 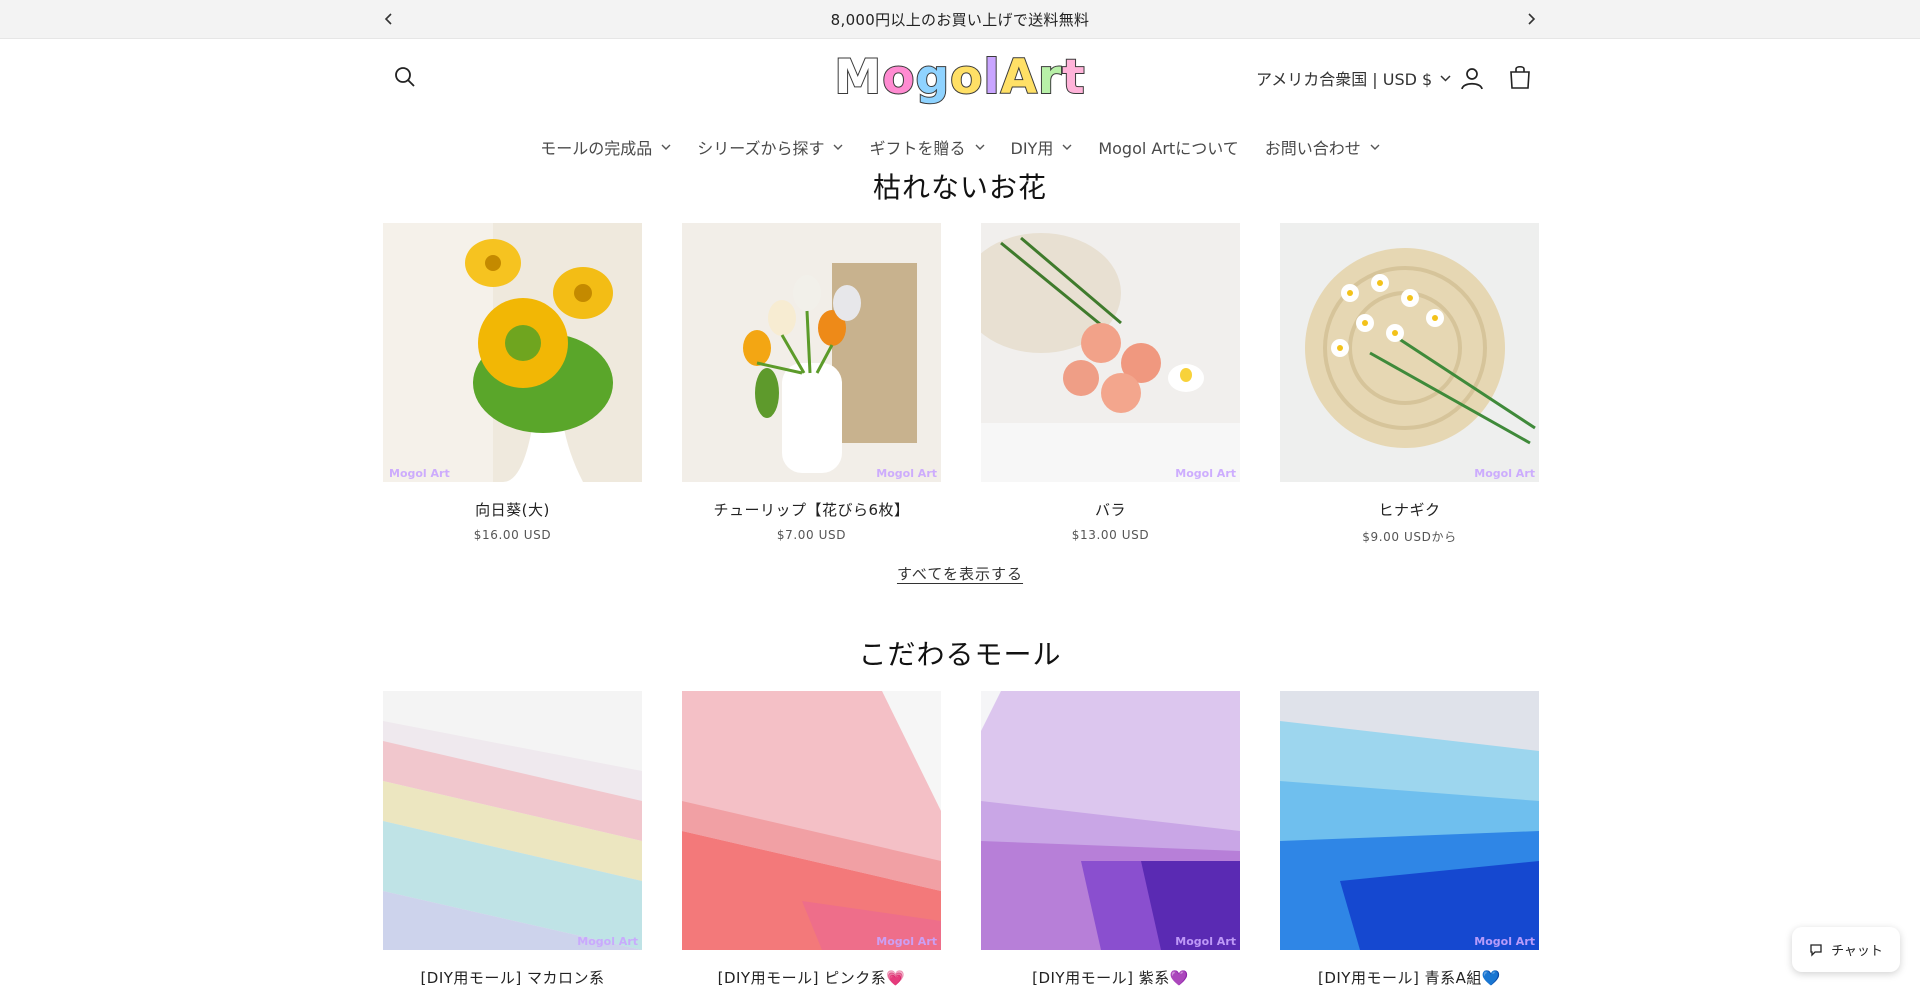 What do you see at coordinates (960, 654) in the screenshot?
I see `section-title: こだわるモール` at bounding box center [960, 654].